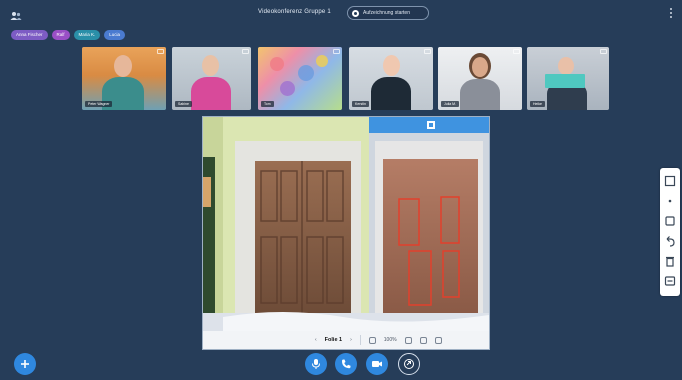  I want to click on multi-user-icon, so click(670, 280).